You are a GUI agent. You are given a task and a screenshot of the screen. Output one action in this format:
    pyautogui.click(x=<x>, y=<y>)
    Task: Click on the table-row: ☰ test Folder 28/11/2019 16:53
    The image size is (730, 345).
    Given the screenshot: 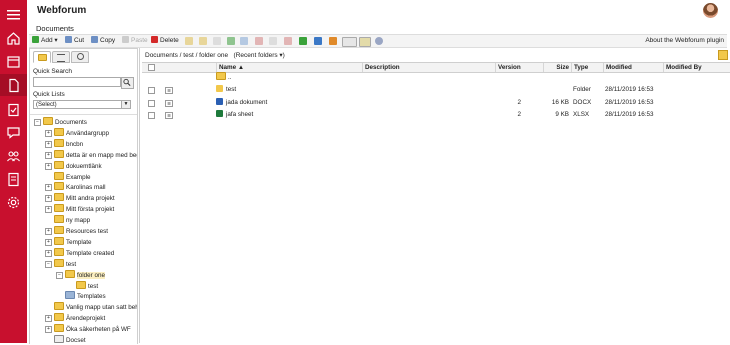 What is the action you would take?
    pyautogui.click(x=436, y=90)
    